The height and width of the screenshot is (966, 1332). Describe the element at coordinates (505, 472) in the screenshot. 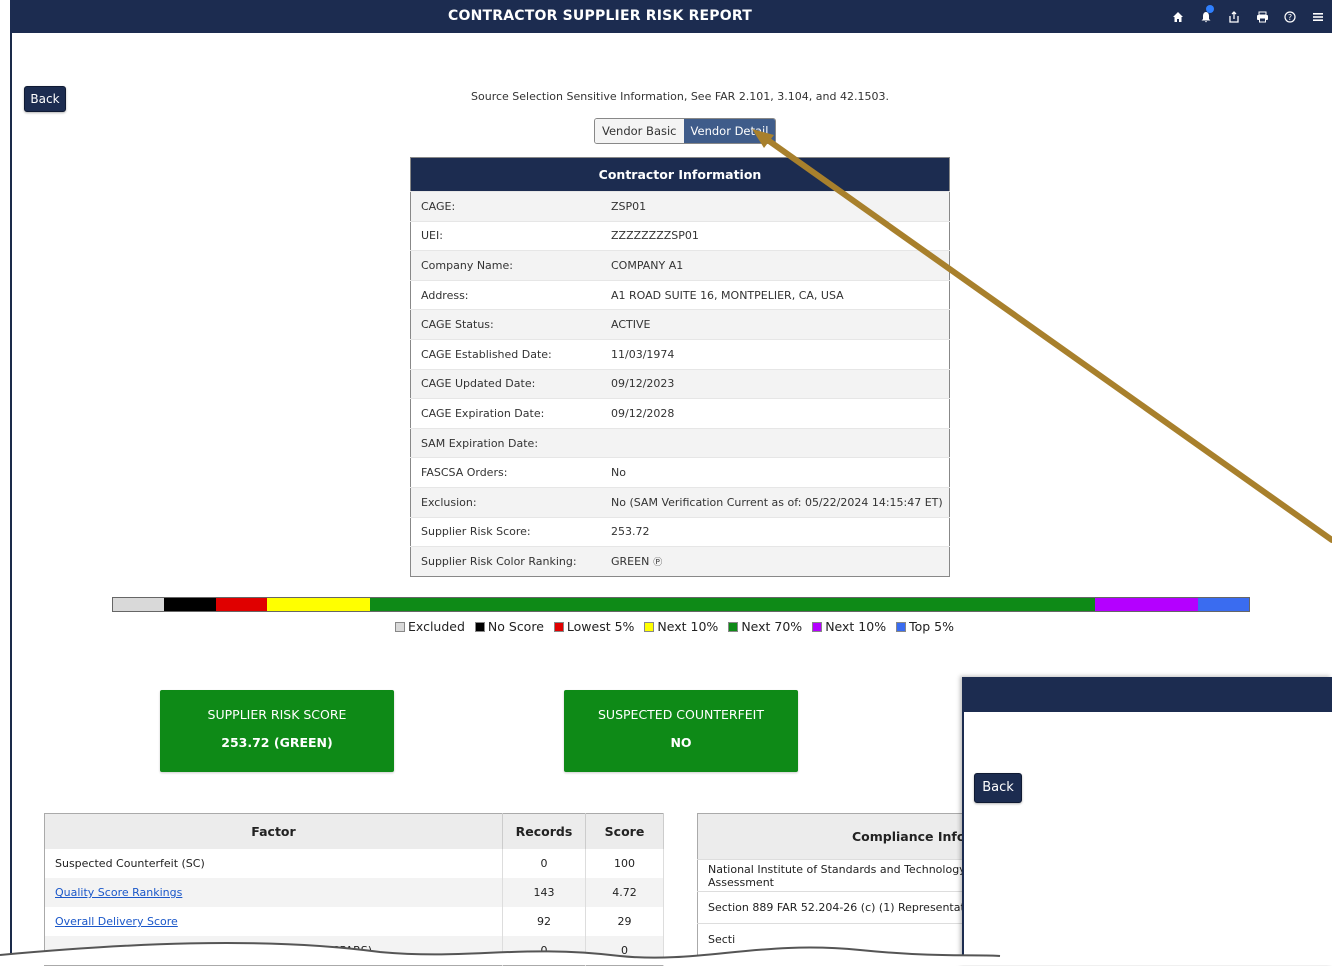

I see `field-label: FASCSA Orders:` at that location.